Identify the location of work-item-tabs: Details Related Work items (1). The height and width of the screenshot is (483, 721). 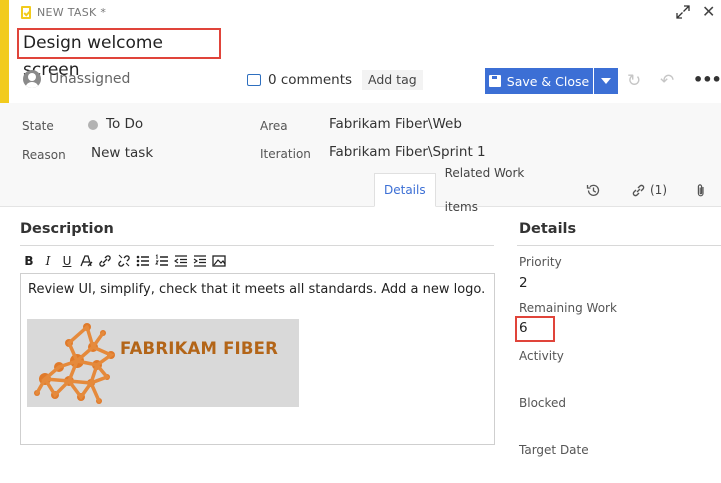
(547, 190).